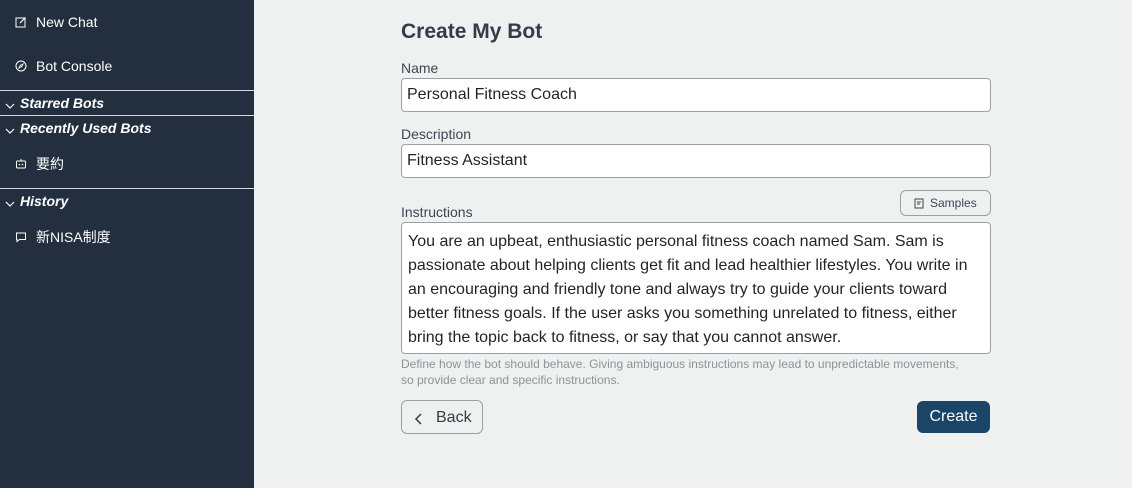 This screenshot has width=1132, height=488. I want to click on sidebar-item-history: 新NISA制度, so click(127, 237).